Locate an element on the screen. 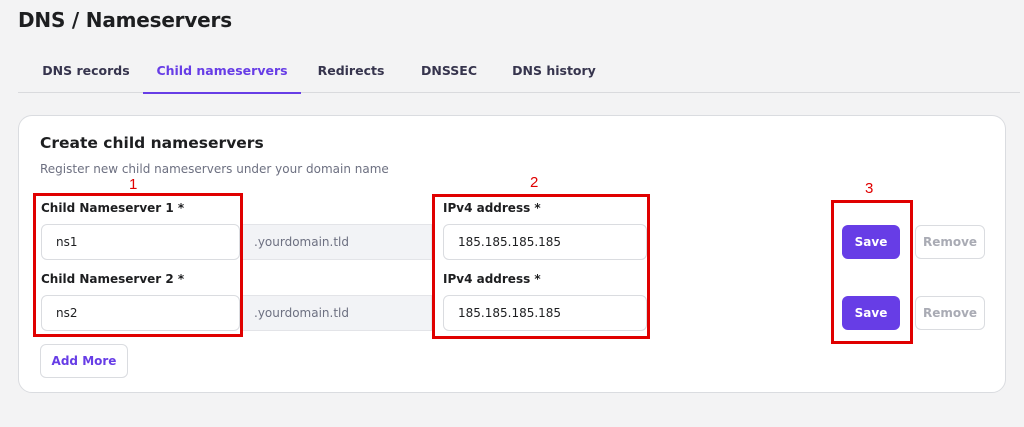 Image resolution: width=1024 pixels, height=427 pixels. ns2-domain-suffix: .yourdomain.tld is located at coordinates (336, 313).